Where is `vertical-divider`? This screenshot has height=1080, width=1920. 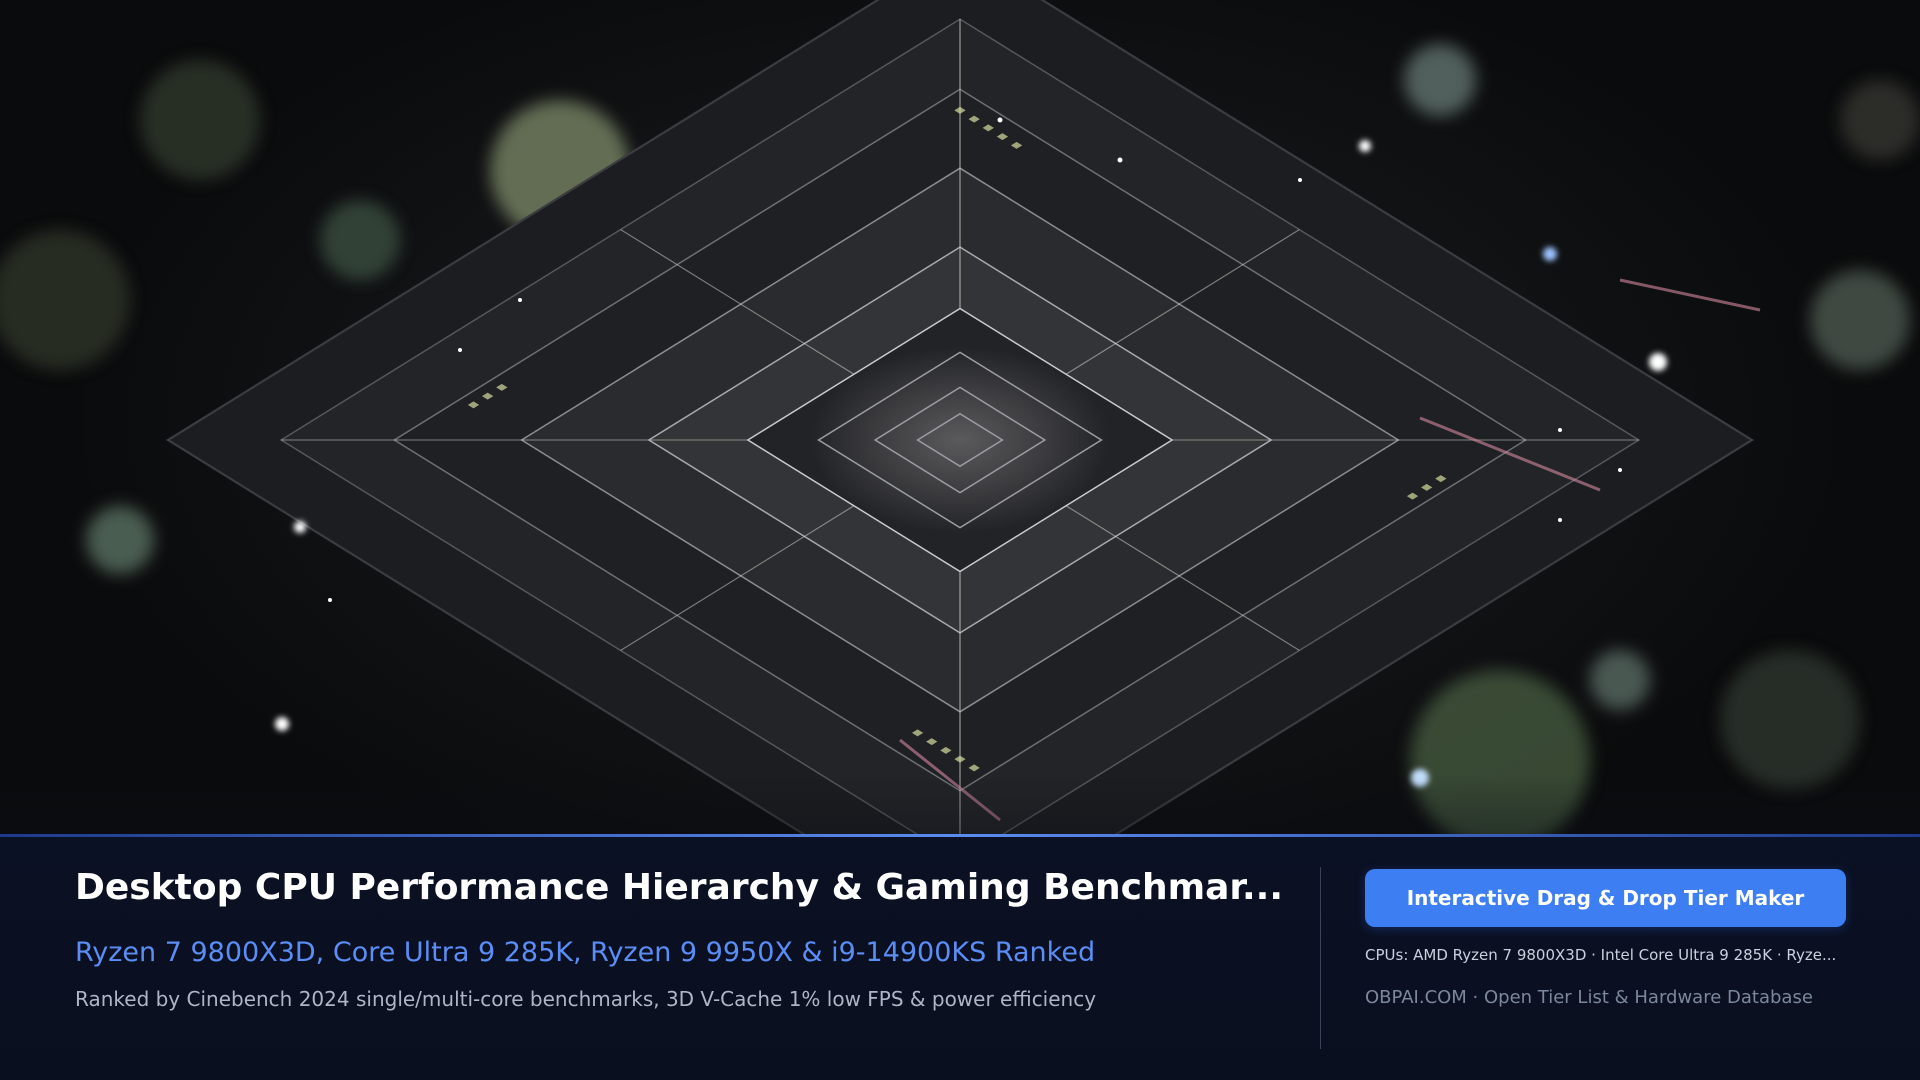
vertical-divider is located at coordinates (1320, 958).